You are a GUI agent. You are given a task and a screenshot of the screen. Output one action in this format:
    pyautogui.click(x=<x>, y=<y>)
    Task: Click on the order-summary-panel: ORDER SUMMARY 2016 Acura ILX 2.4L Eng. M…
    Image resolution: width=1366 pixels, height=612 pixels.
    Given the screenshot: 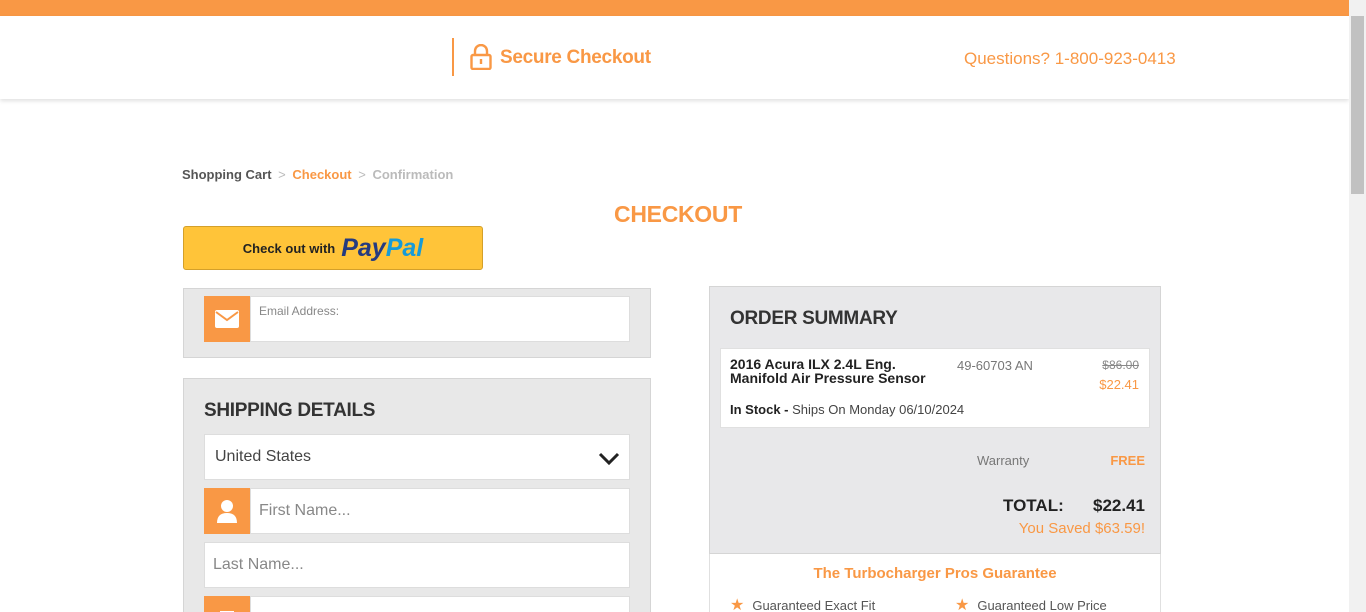 What is the action you would take?
    pyautogui.click(x=935, y=420)
    